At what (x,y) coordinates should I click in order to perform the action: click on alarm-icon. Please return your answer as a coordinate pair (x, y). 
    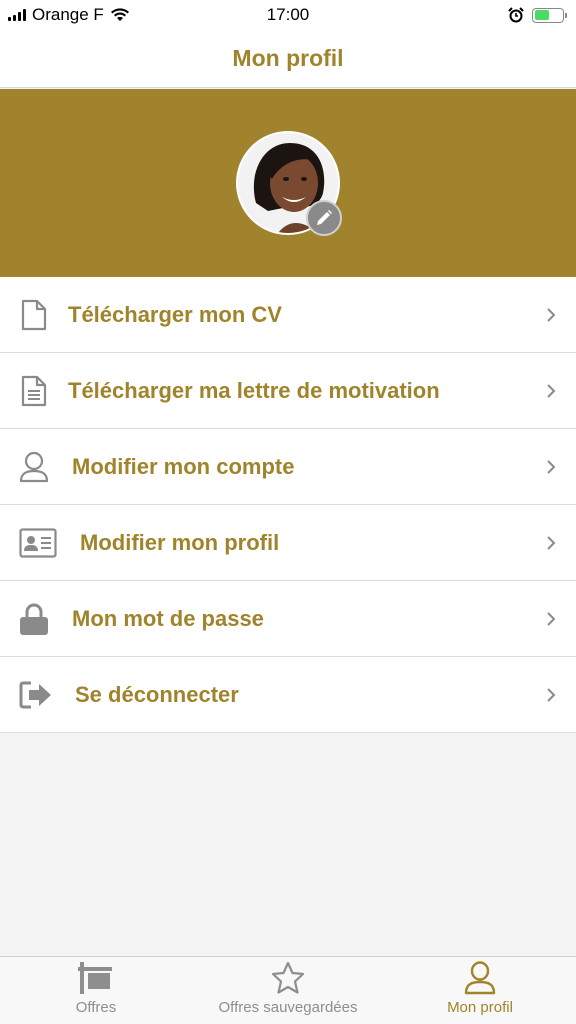
    Looking at the image, I should click on (516, 15).